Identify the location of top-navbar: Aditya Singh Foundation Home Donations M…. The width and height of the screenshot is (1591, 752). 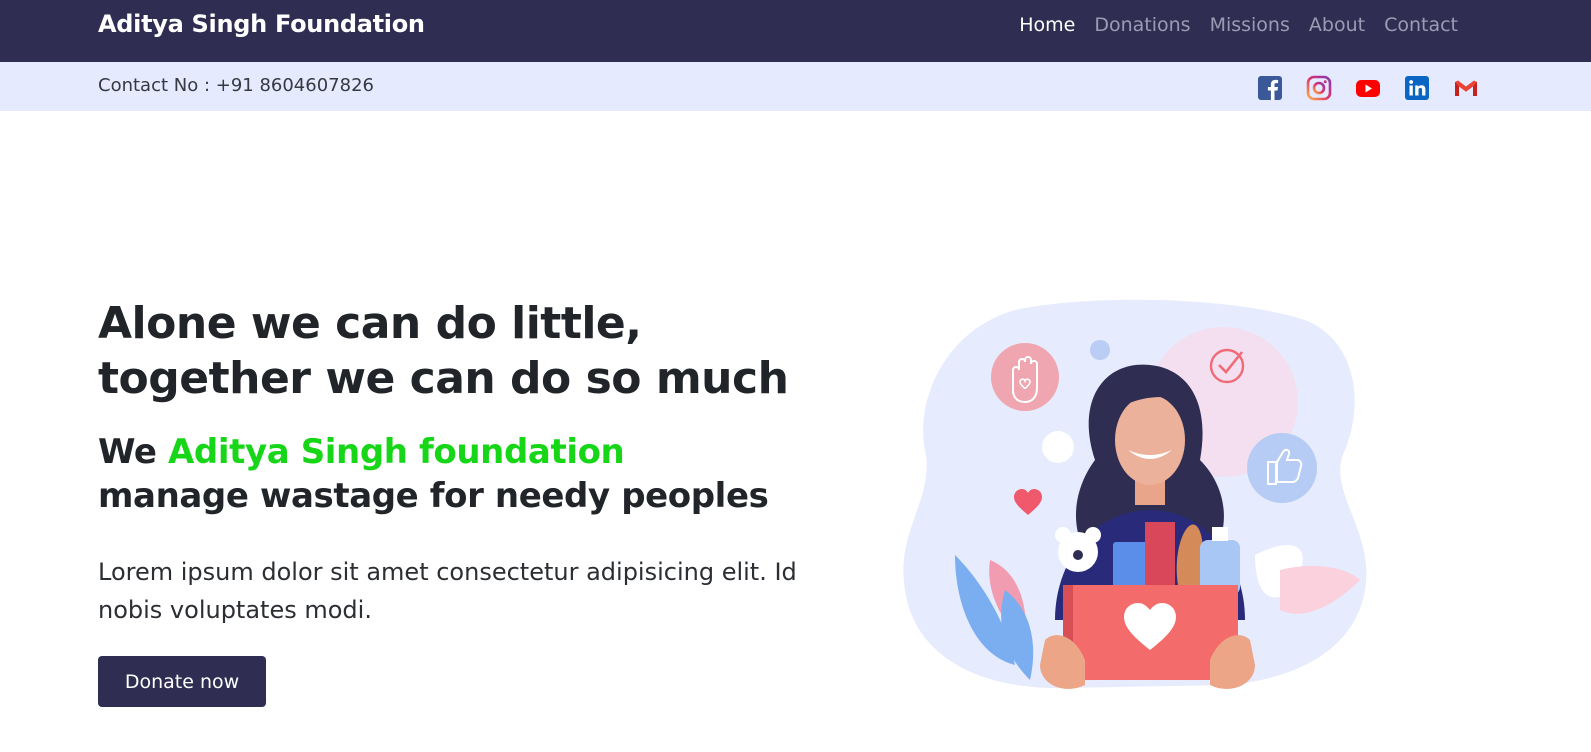
(795, 31).